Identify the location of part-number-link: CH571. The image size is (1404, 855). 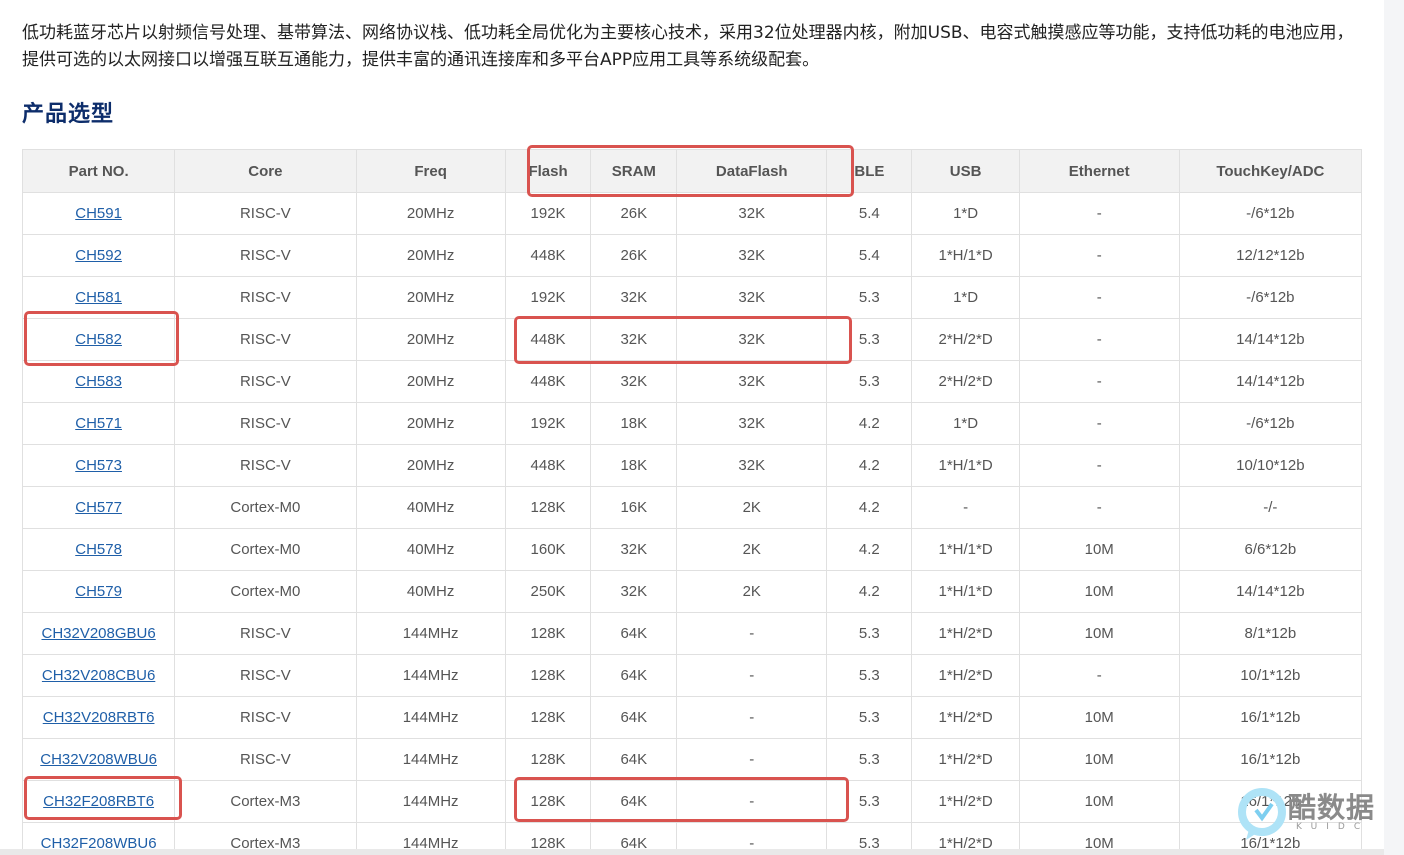
(98, 423).